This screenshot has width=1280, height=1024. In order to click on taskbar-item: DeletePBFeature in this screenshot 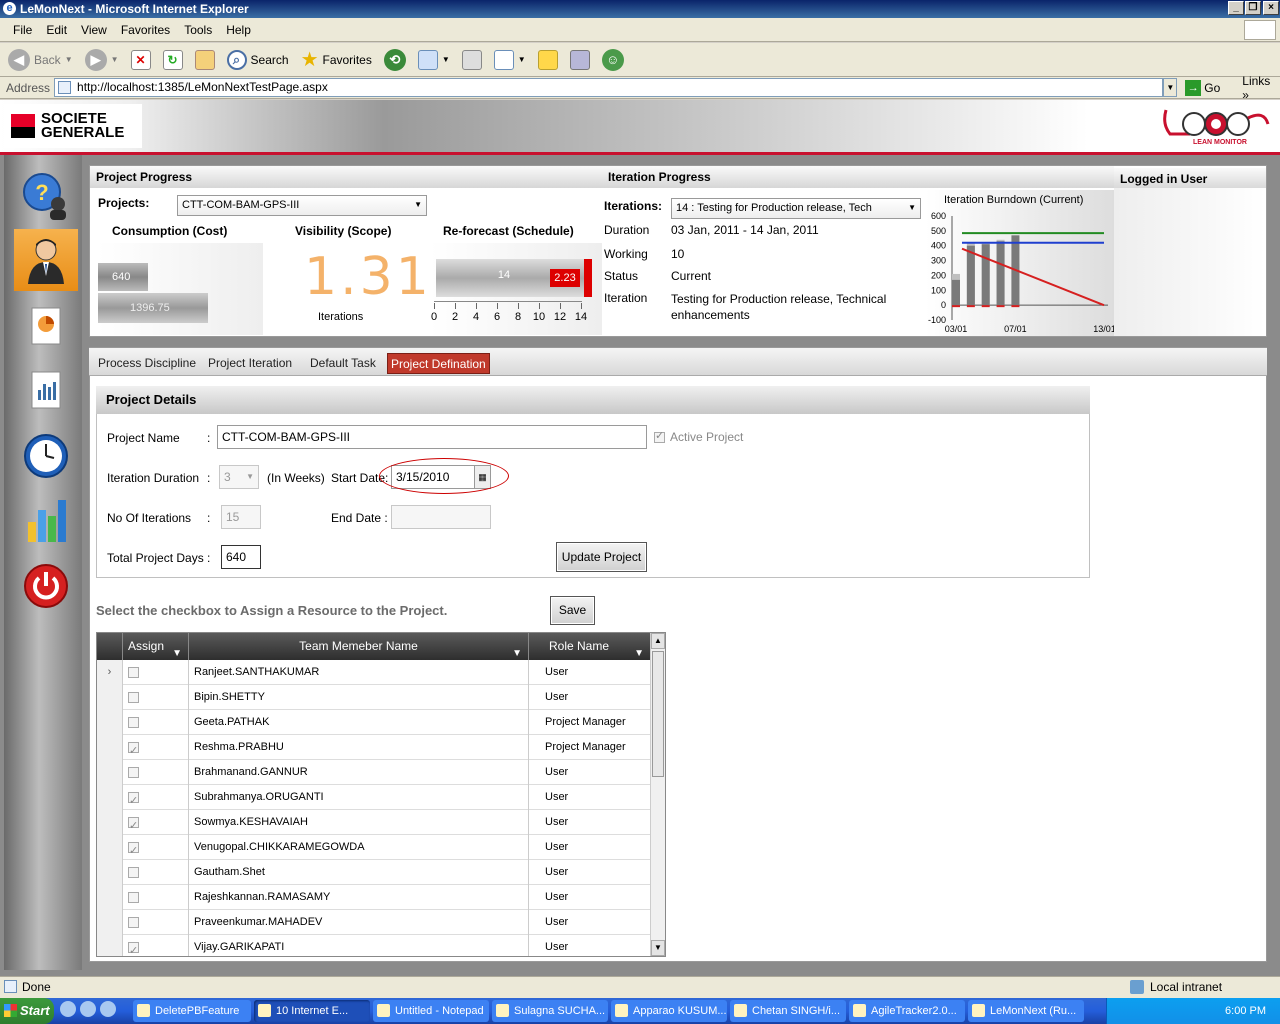, I will do `click(192, 1011)`.